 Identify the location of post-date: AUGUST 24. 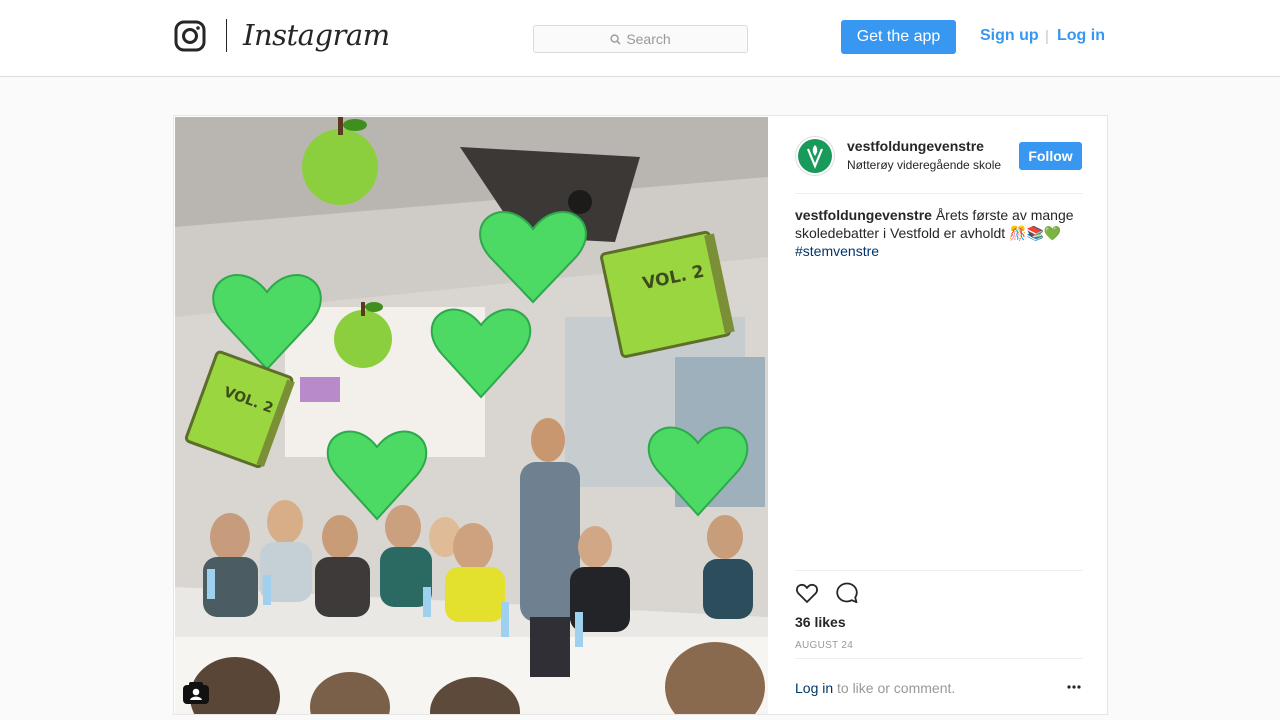
(824, 645).